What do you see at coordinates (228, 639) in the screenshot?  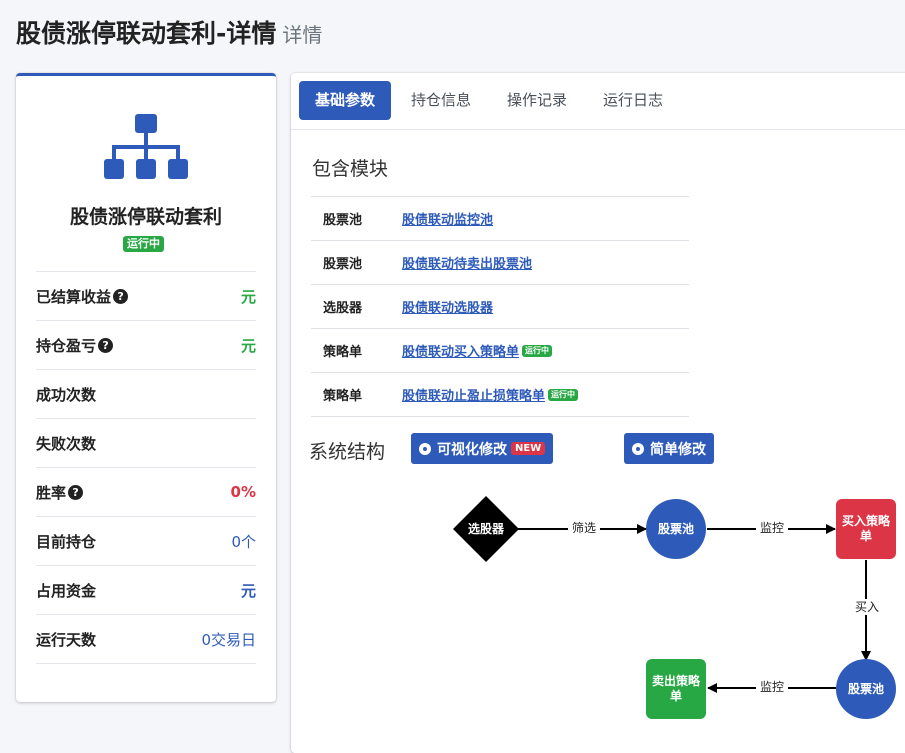 I see `stat-value: 0交易日` at bounding box center [228, 639].